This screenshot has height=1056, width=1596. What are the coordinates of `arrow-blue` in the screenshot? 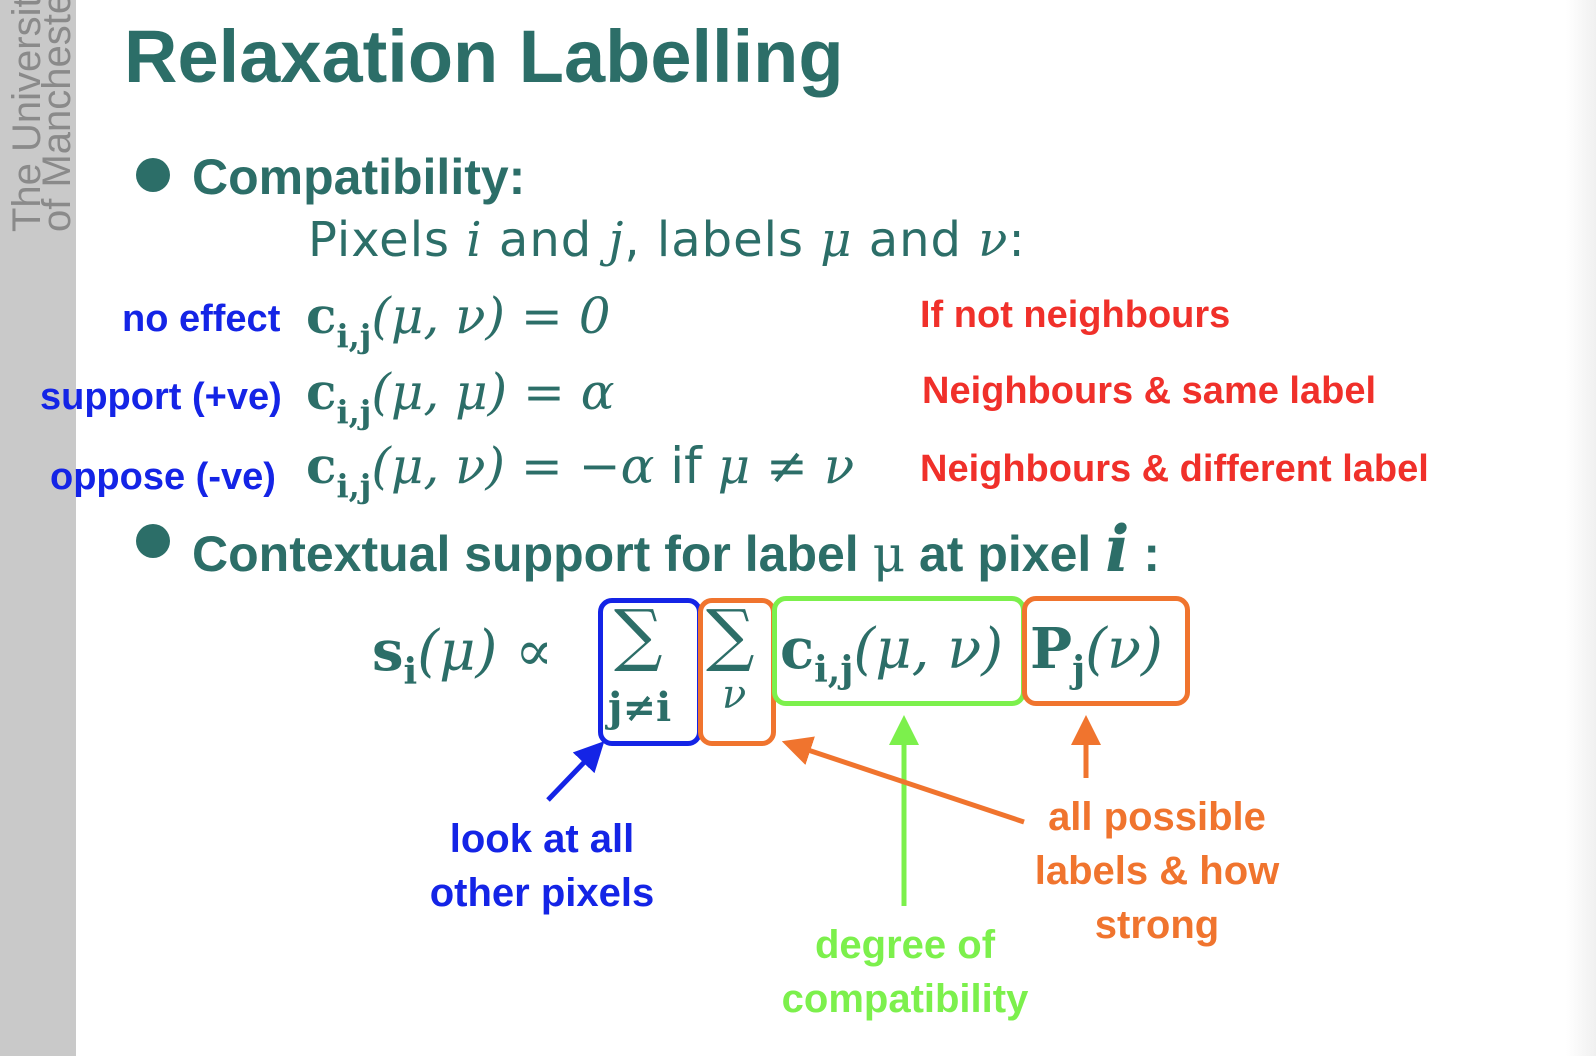 It's located at (575, 771).